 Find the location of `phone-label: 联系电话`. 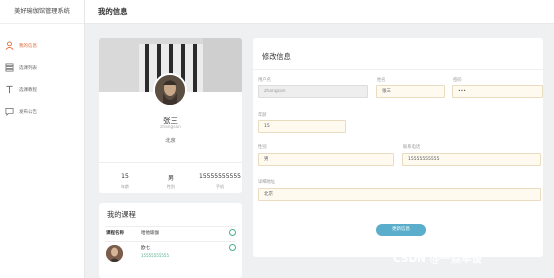

phone-label: 联系电话 is located at coordinates (412, 147).